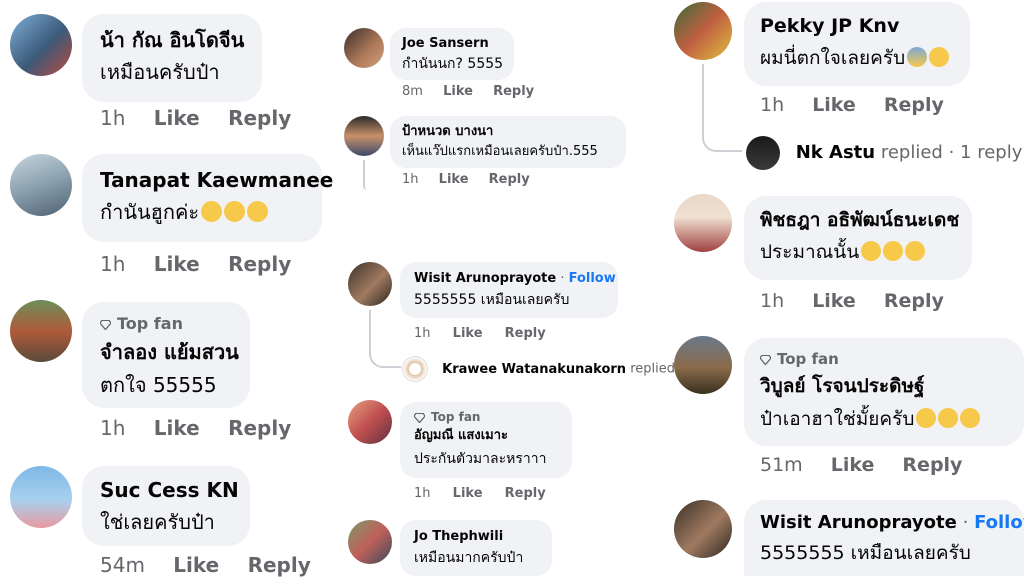 This screenshot has height=577, width=1024. Describe the element at coordinates (859, 220) in the screenshot. I see `comment-author: พิชธฎา อธิพัฒน์ธนะเดช` at that location.